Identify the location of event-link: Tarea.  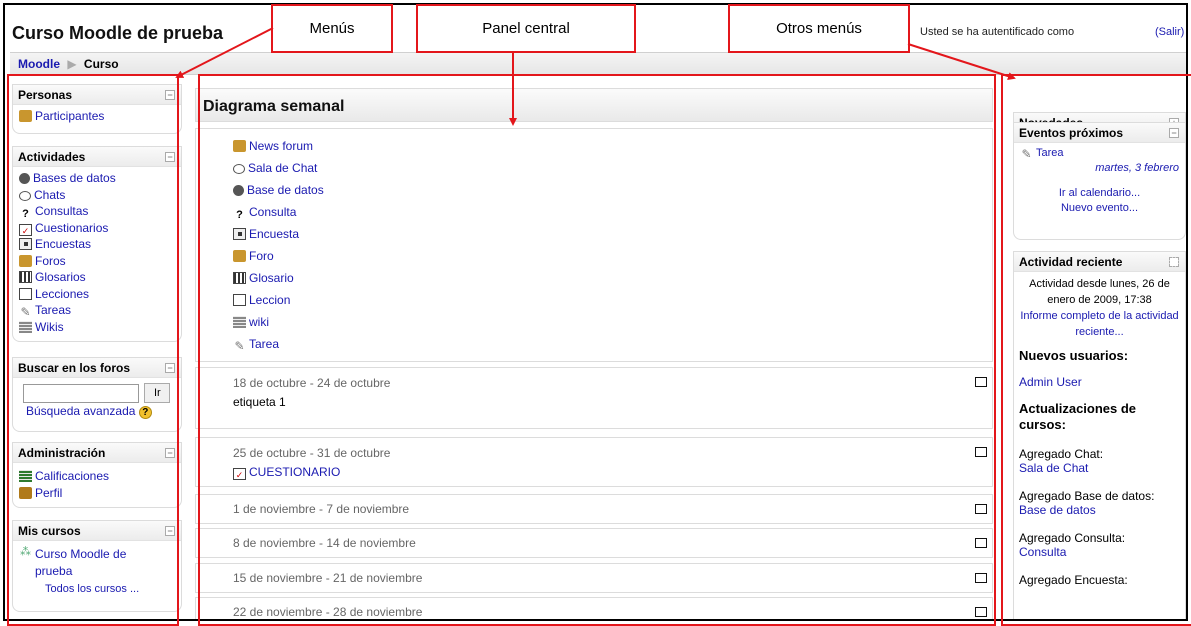
(1050, 153).